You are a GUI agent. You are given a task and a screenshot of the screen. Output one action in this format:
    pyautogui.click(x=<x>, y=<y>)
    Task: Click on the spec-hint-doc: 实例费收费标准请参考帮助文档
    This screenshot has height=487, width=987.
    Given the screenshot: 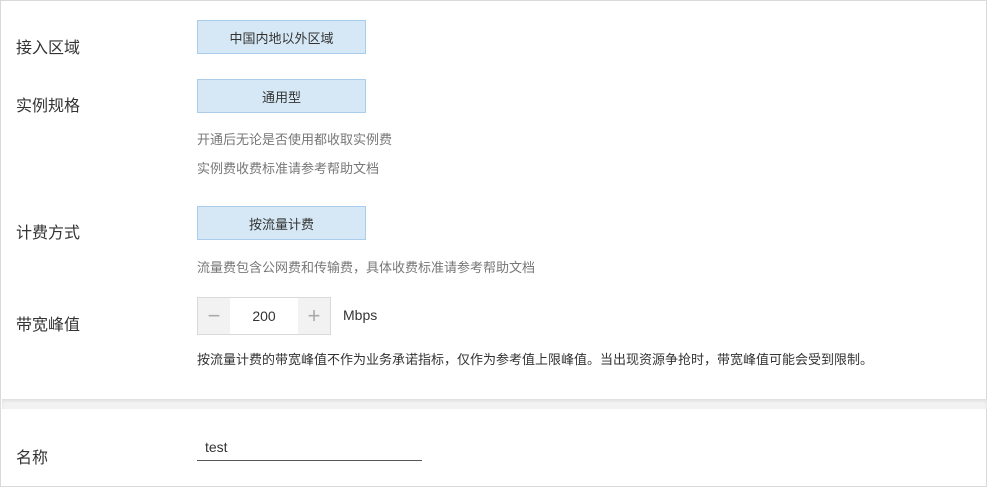 What is the action you would take?
    pyautogui.click(x=288, y=168)
    